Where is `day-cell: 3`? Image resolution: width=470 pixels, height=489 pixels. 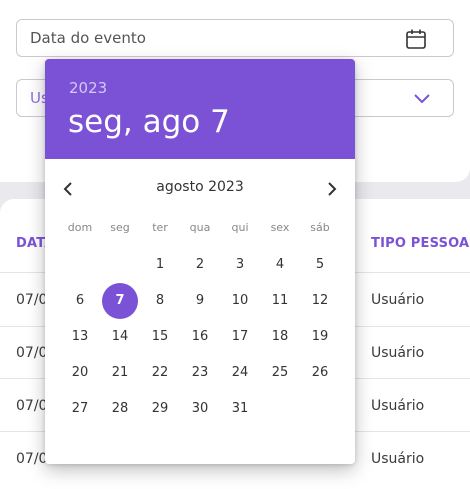 day-cell: 3 is located at coordinates (240, 265).